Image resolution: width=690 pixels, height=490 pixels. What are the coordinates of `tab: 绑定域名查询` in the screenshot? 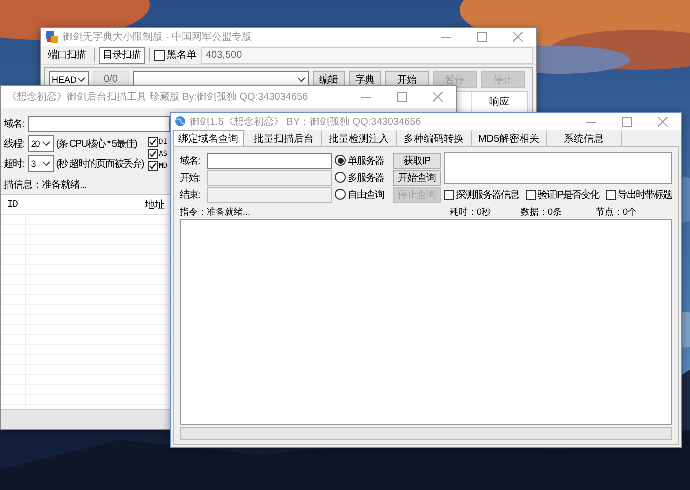 It's located at (208, 138).